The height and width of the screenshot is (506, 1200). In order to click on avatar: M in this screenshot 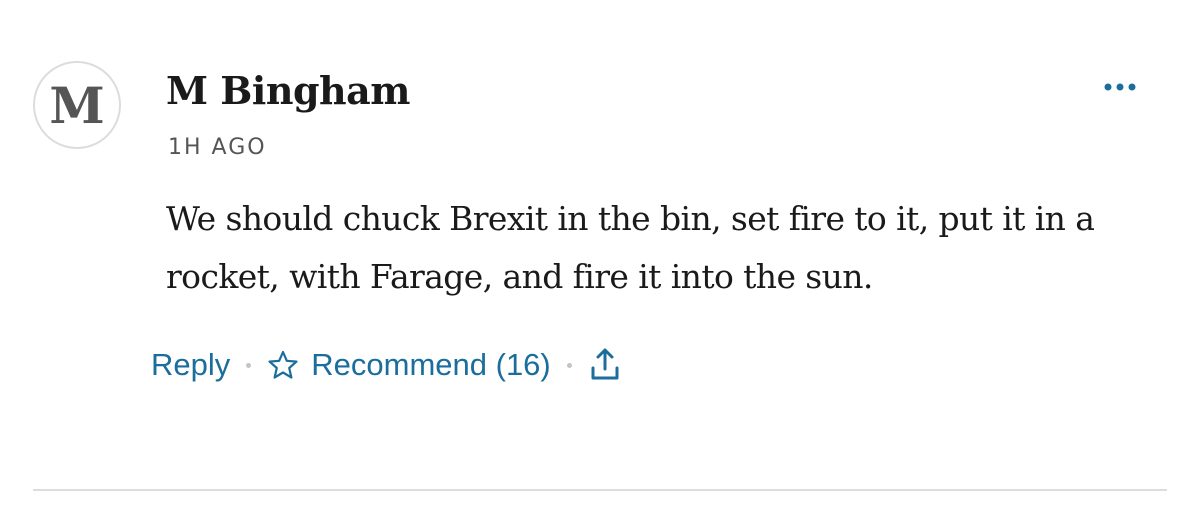, I will do `click(77, 105)`.